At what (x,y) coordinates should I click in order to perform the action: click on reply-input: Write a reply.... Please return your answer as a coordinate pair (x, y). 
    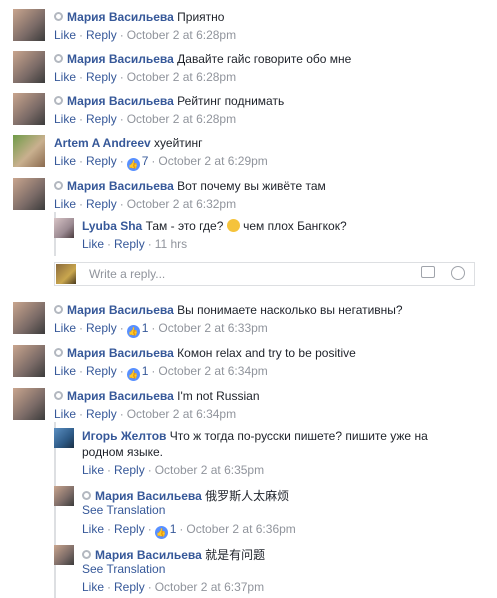
    Looking at the image, I should click on (127, 274).